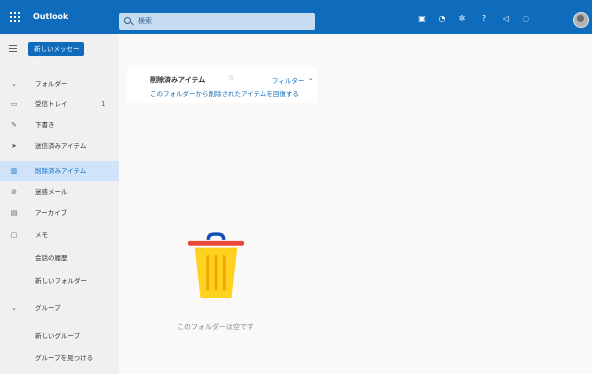  I want to click on new-message-button: 新しいメッセージ, so click(56, 54).